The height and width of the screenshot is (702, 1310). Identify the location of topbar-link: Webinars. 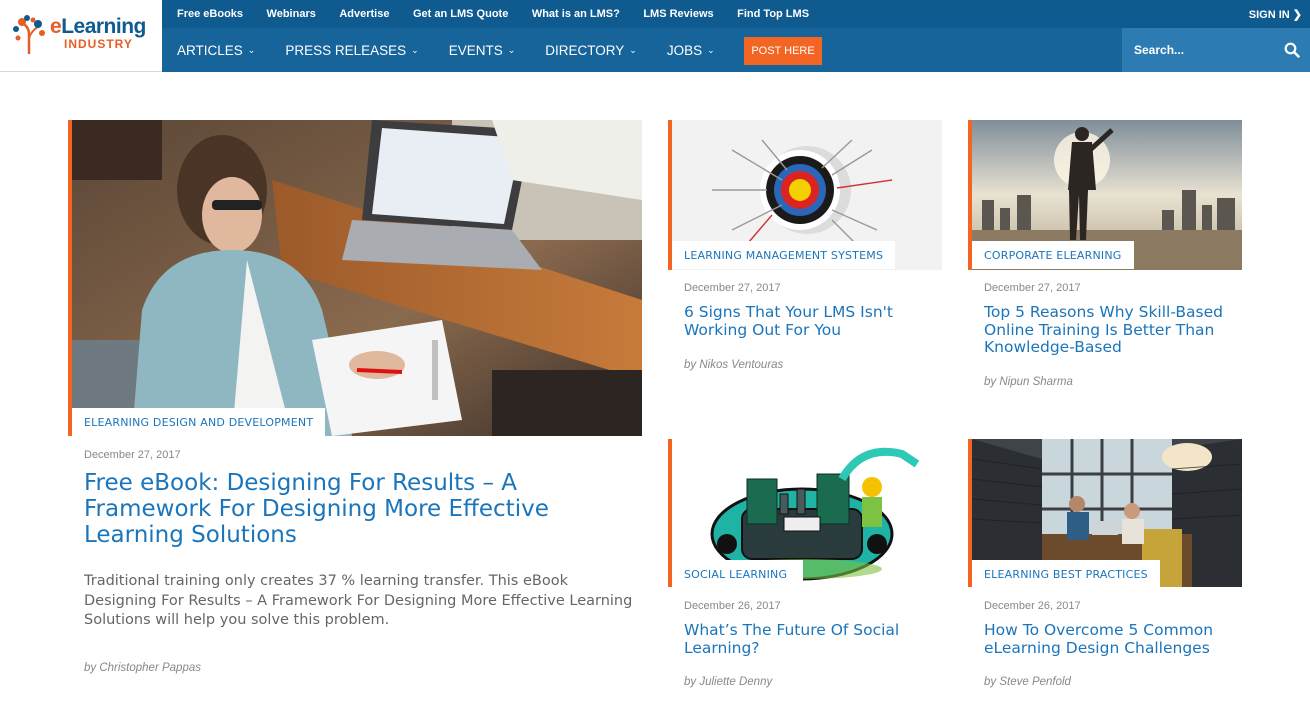
(291, 14).